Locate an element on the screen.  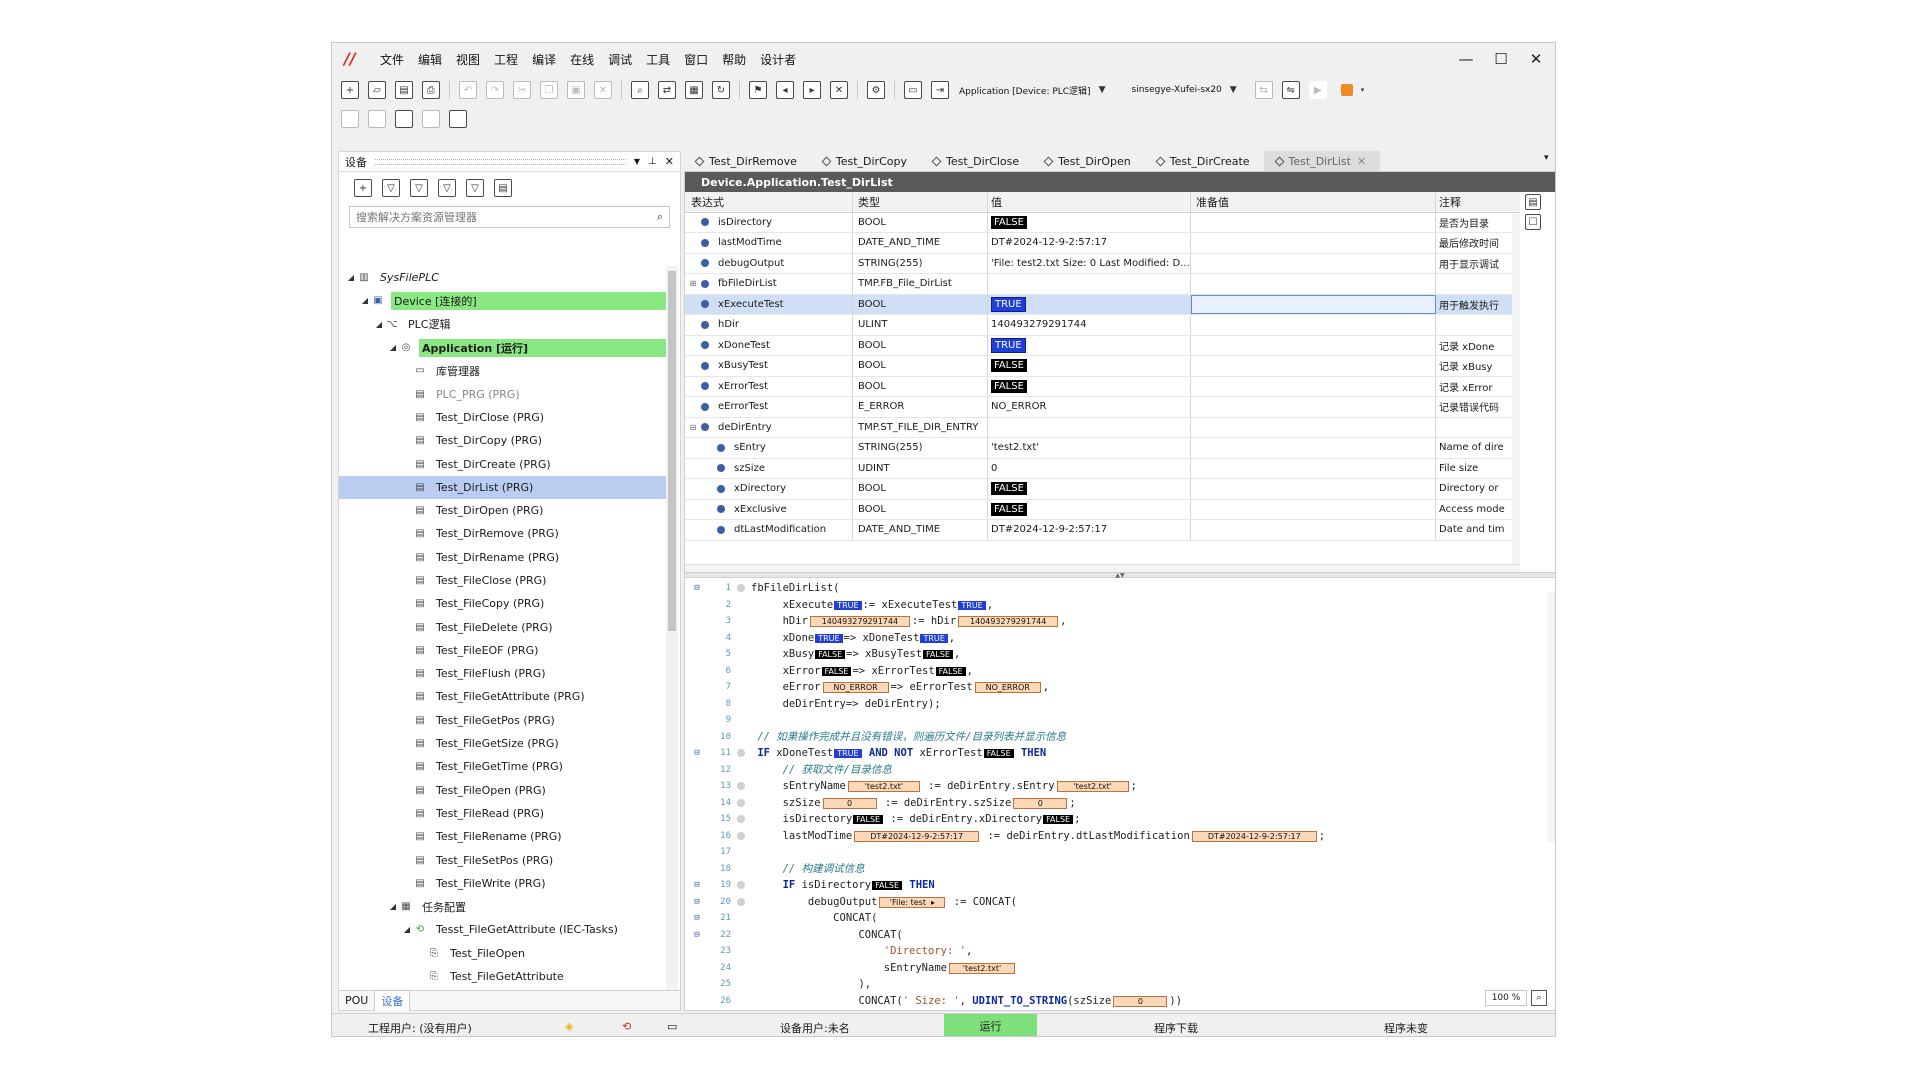
zoom-icon: ⌕ is located at coordinates (1539, 998).